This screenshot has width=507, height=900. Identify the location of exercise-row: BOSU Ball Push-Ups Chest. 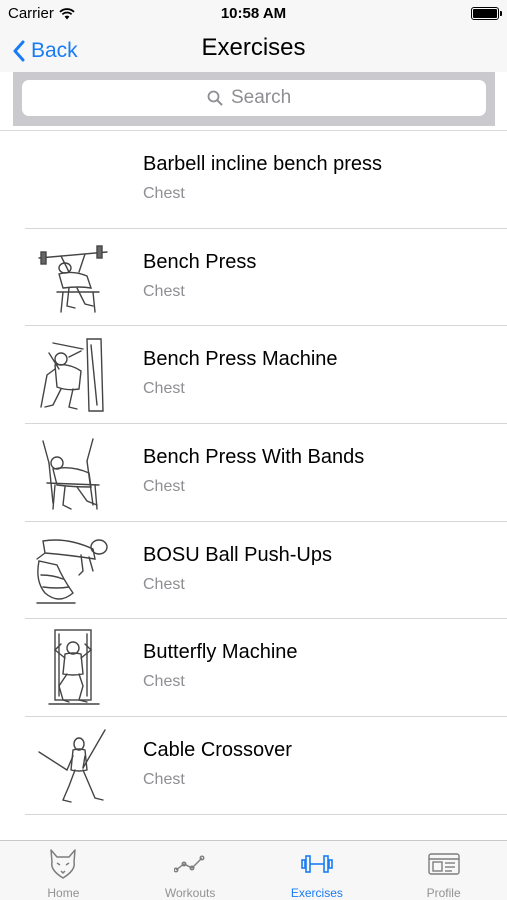
(266, 571).